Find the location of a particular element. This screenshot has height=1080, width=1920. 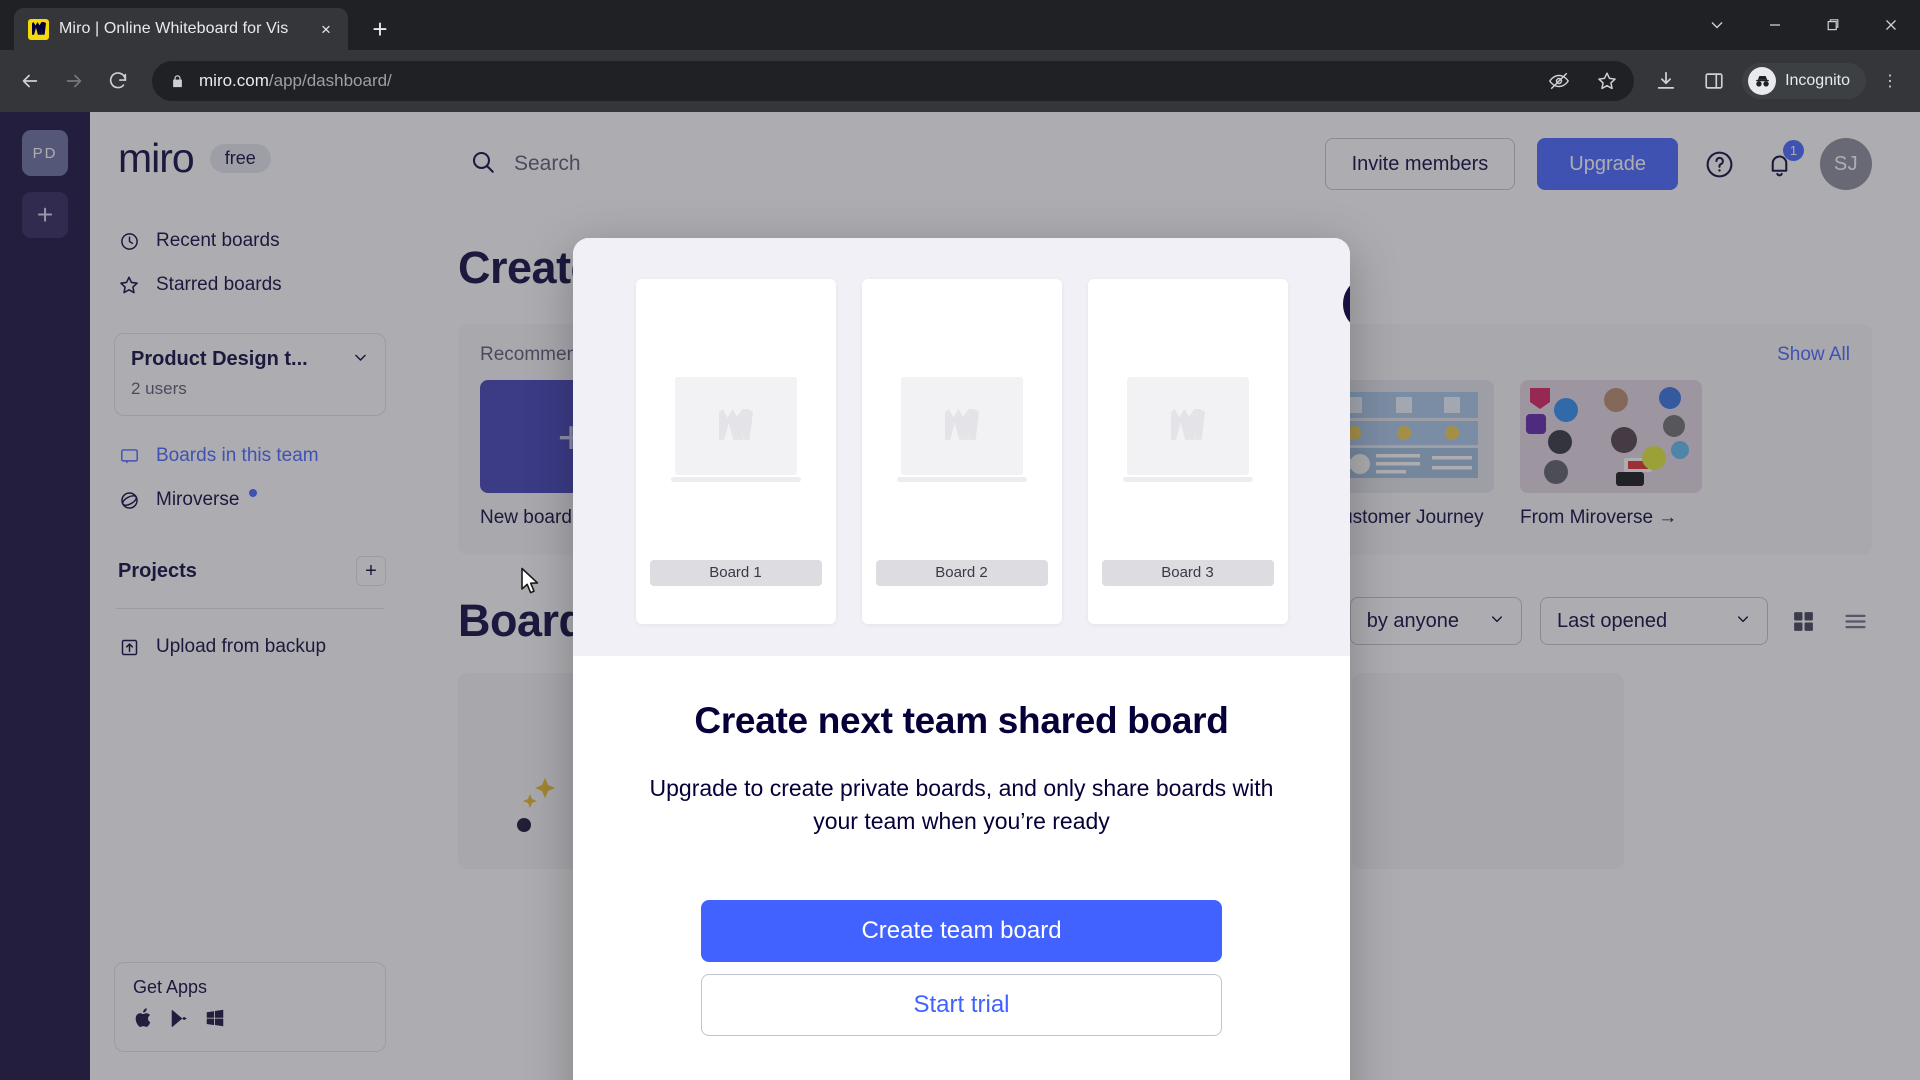

miro-favicon-icon is located at coordinates (38, 29).